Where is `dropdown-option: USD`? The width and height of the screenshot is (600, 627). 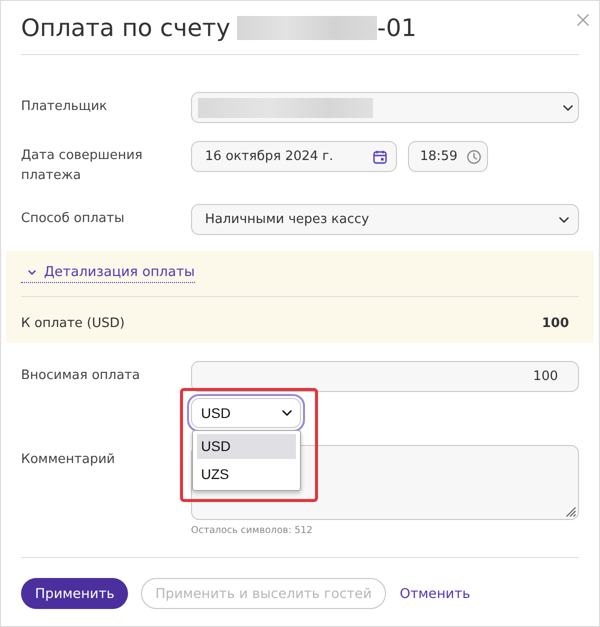
dropdown-option: USD is located at coordinates (246, 446).